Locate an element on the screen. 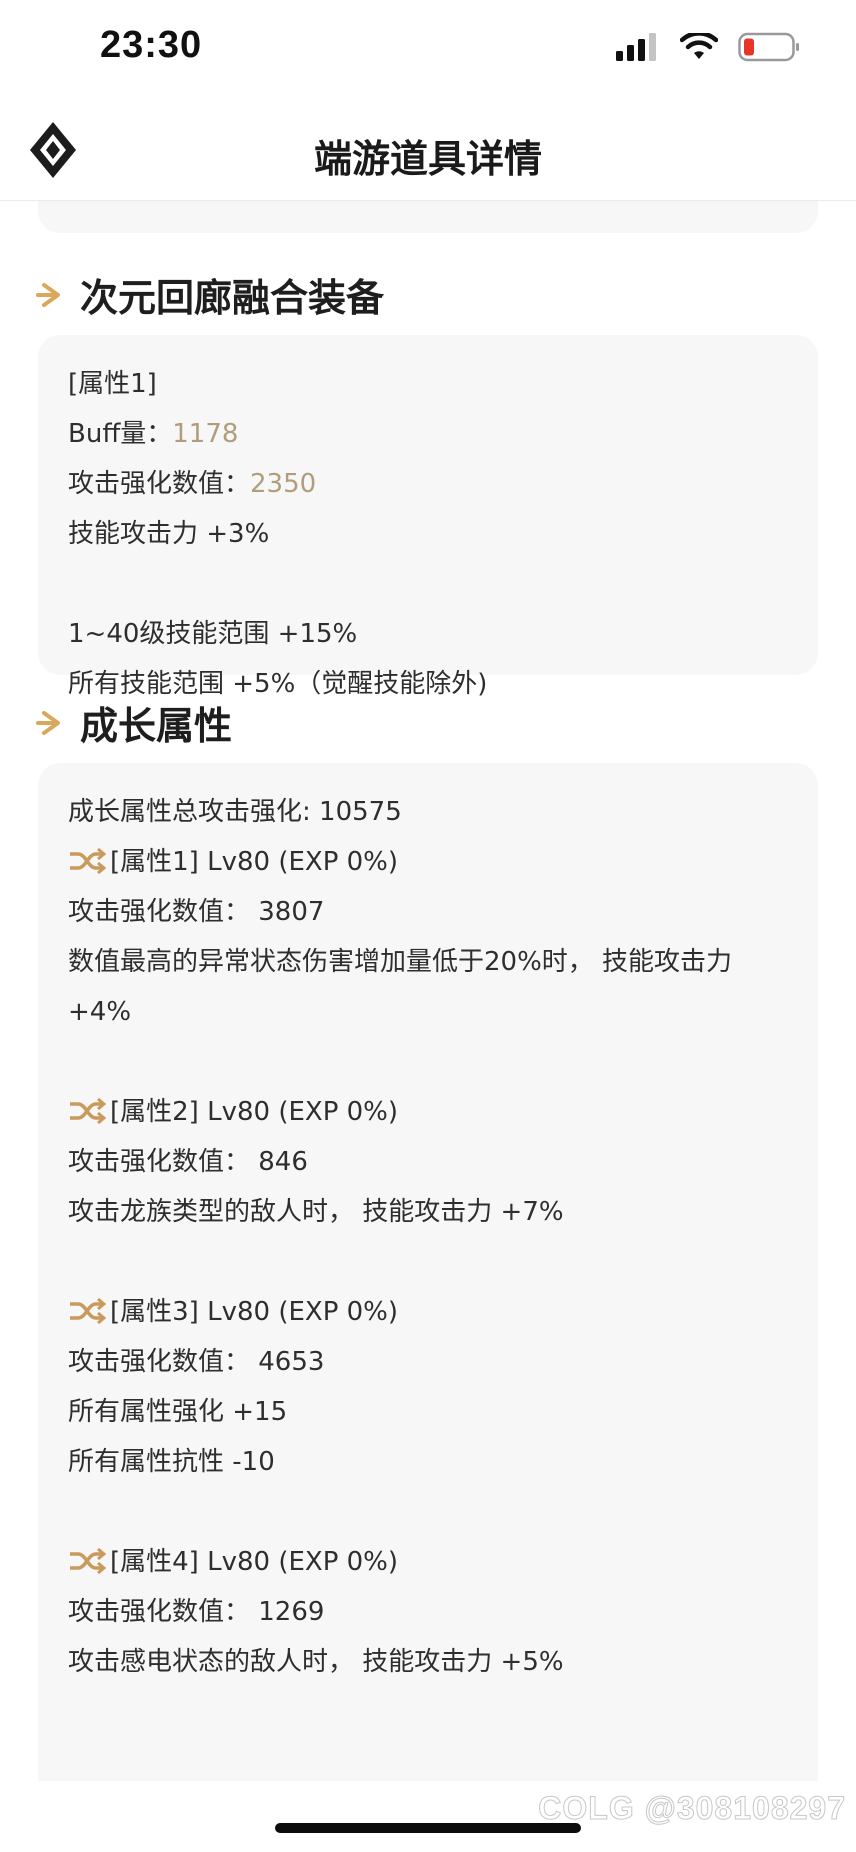 Image resolution: width=856 pixels, height=1852 pixels. app-header: 端游道具详情 is located at coordinates (428, 150).